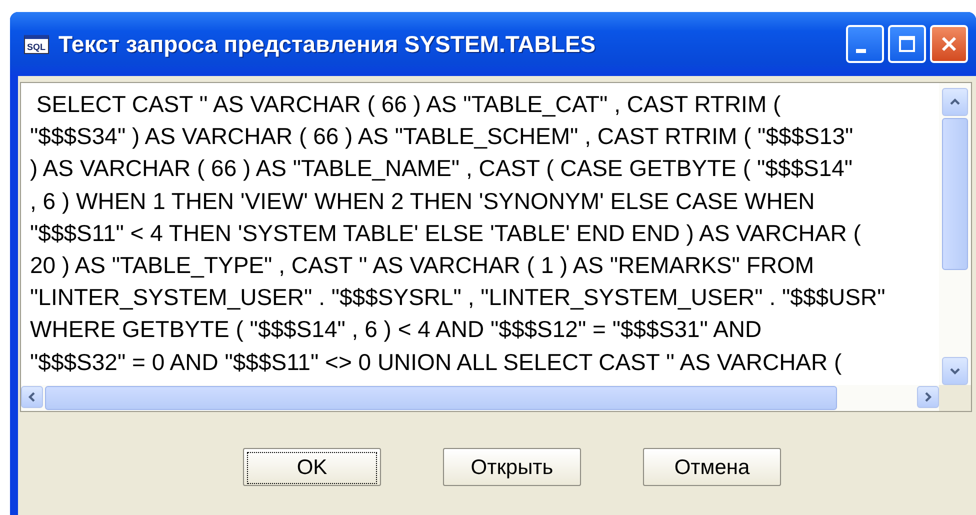 The height and width of the screenshot is (515, 976). I want to click on close-button, so click(949, 44).